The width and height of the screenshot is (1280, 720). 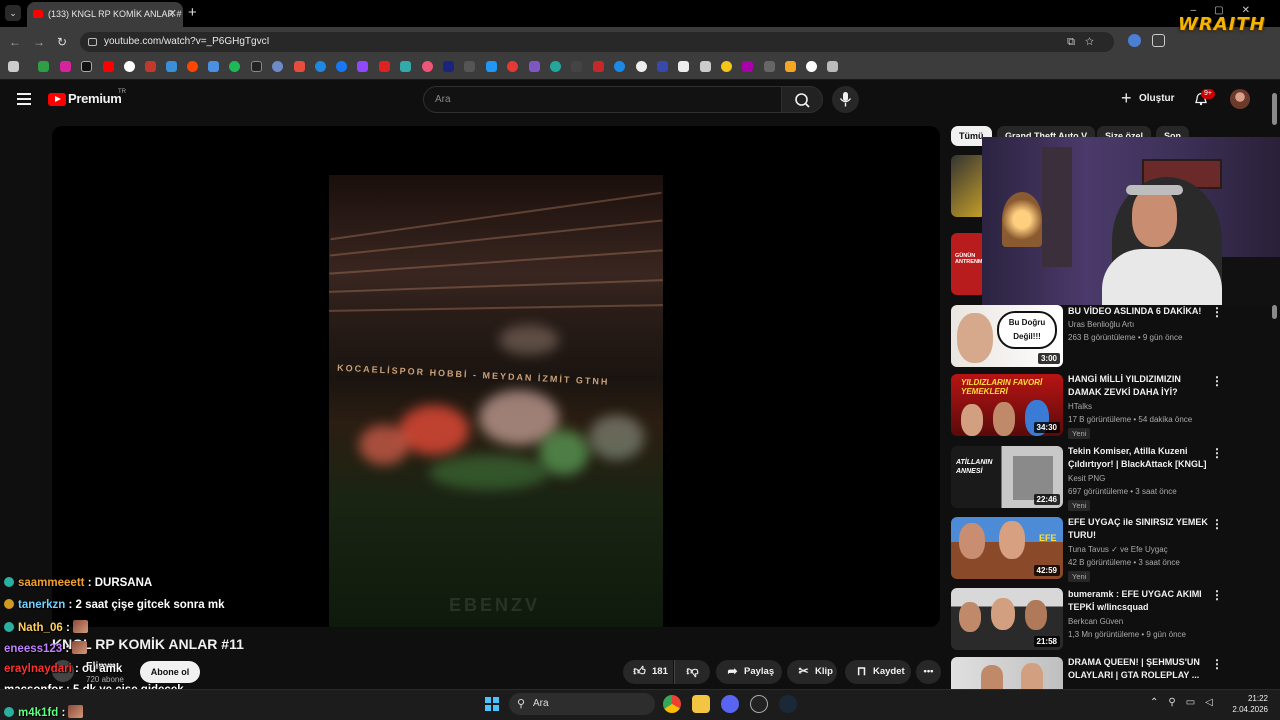 I want to click on search-input: Ara, so click(x=602, y=99).